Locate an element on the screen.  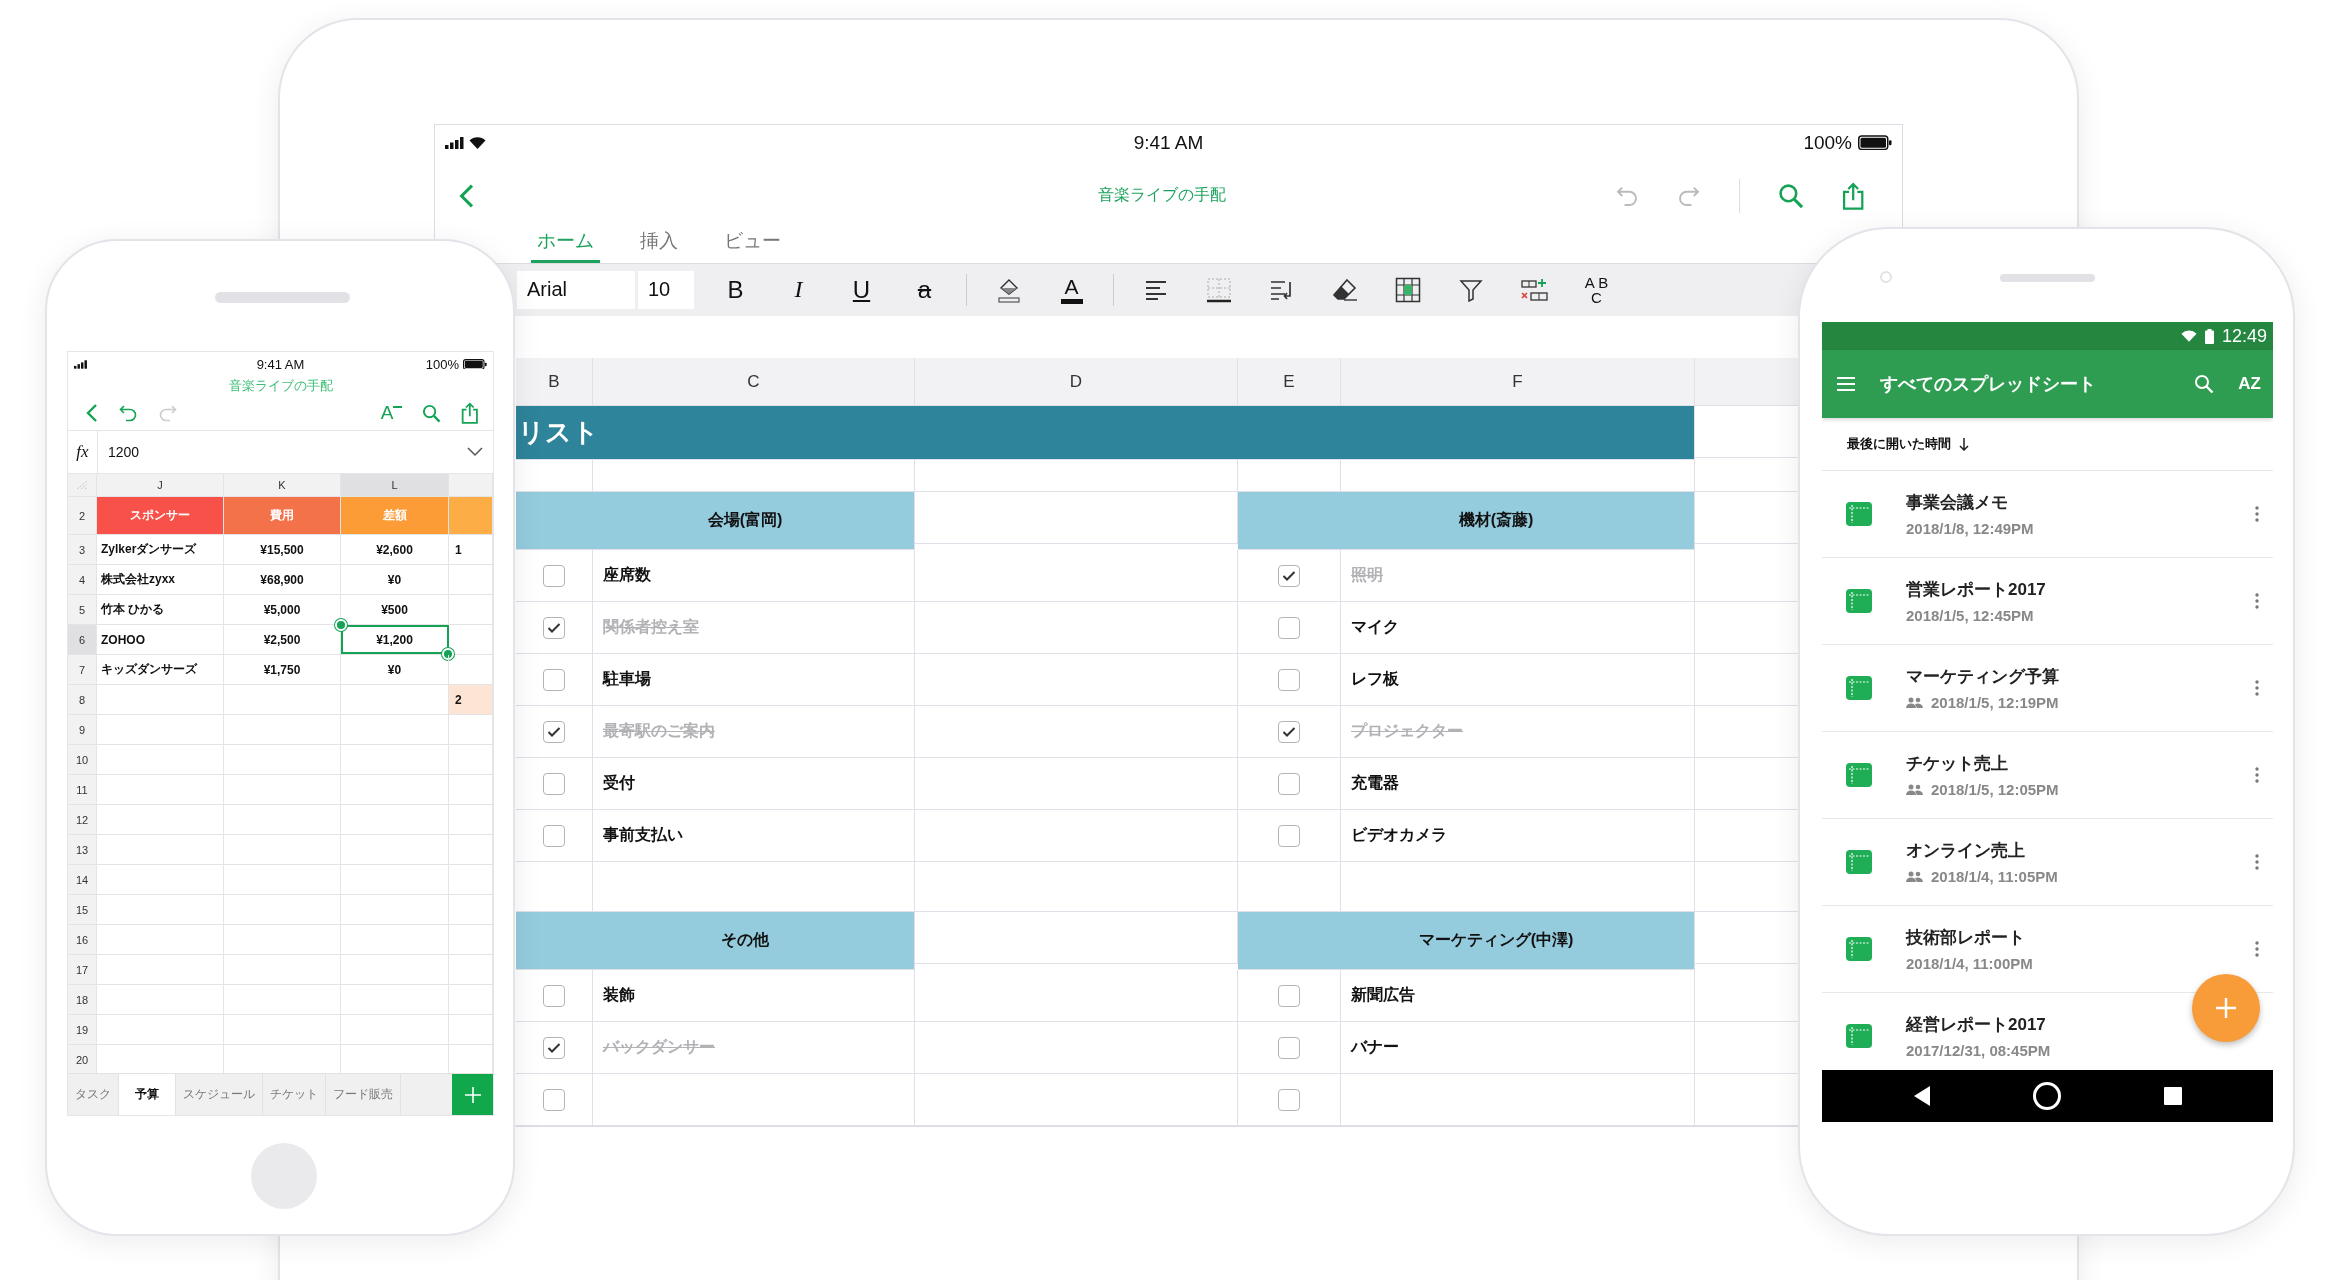
task-label: プロジェクター is located at coordinates (1518, 732).